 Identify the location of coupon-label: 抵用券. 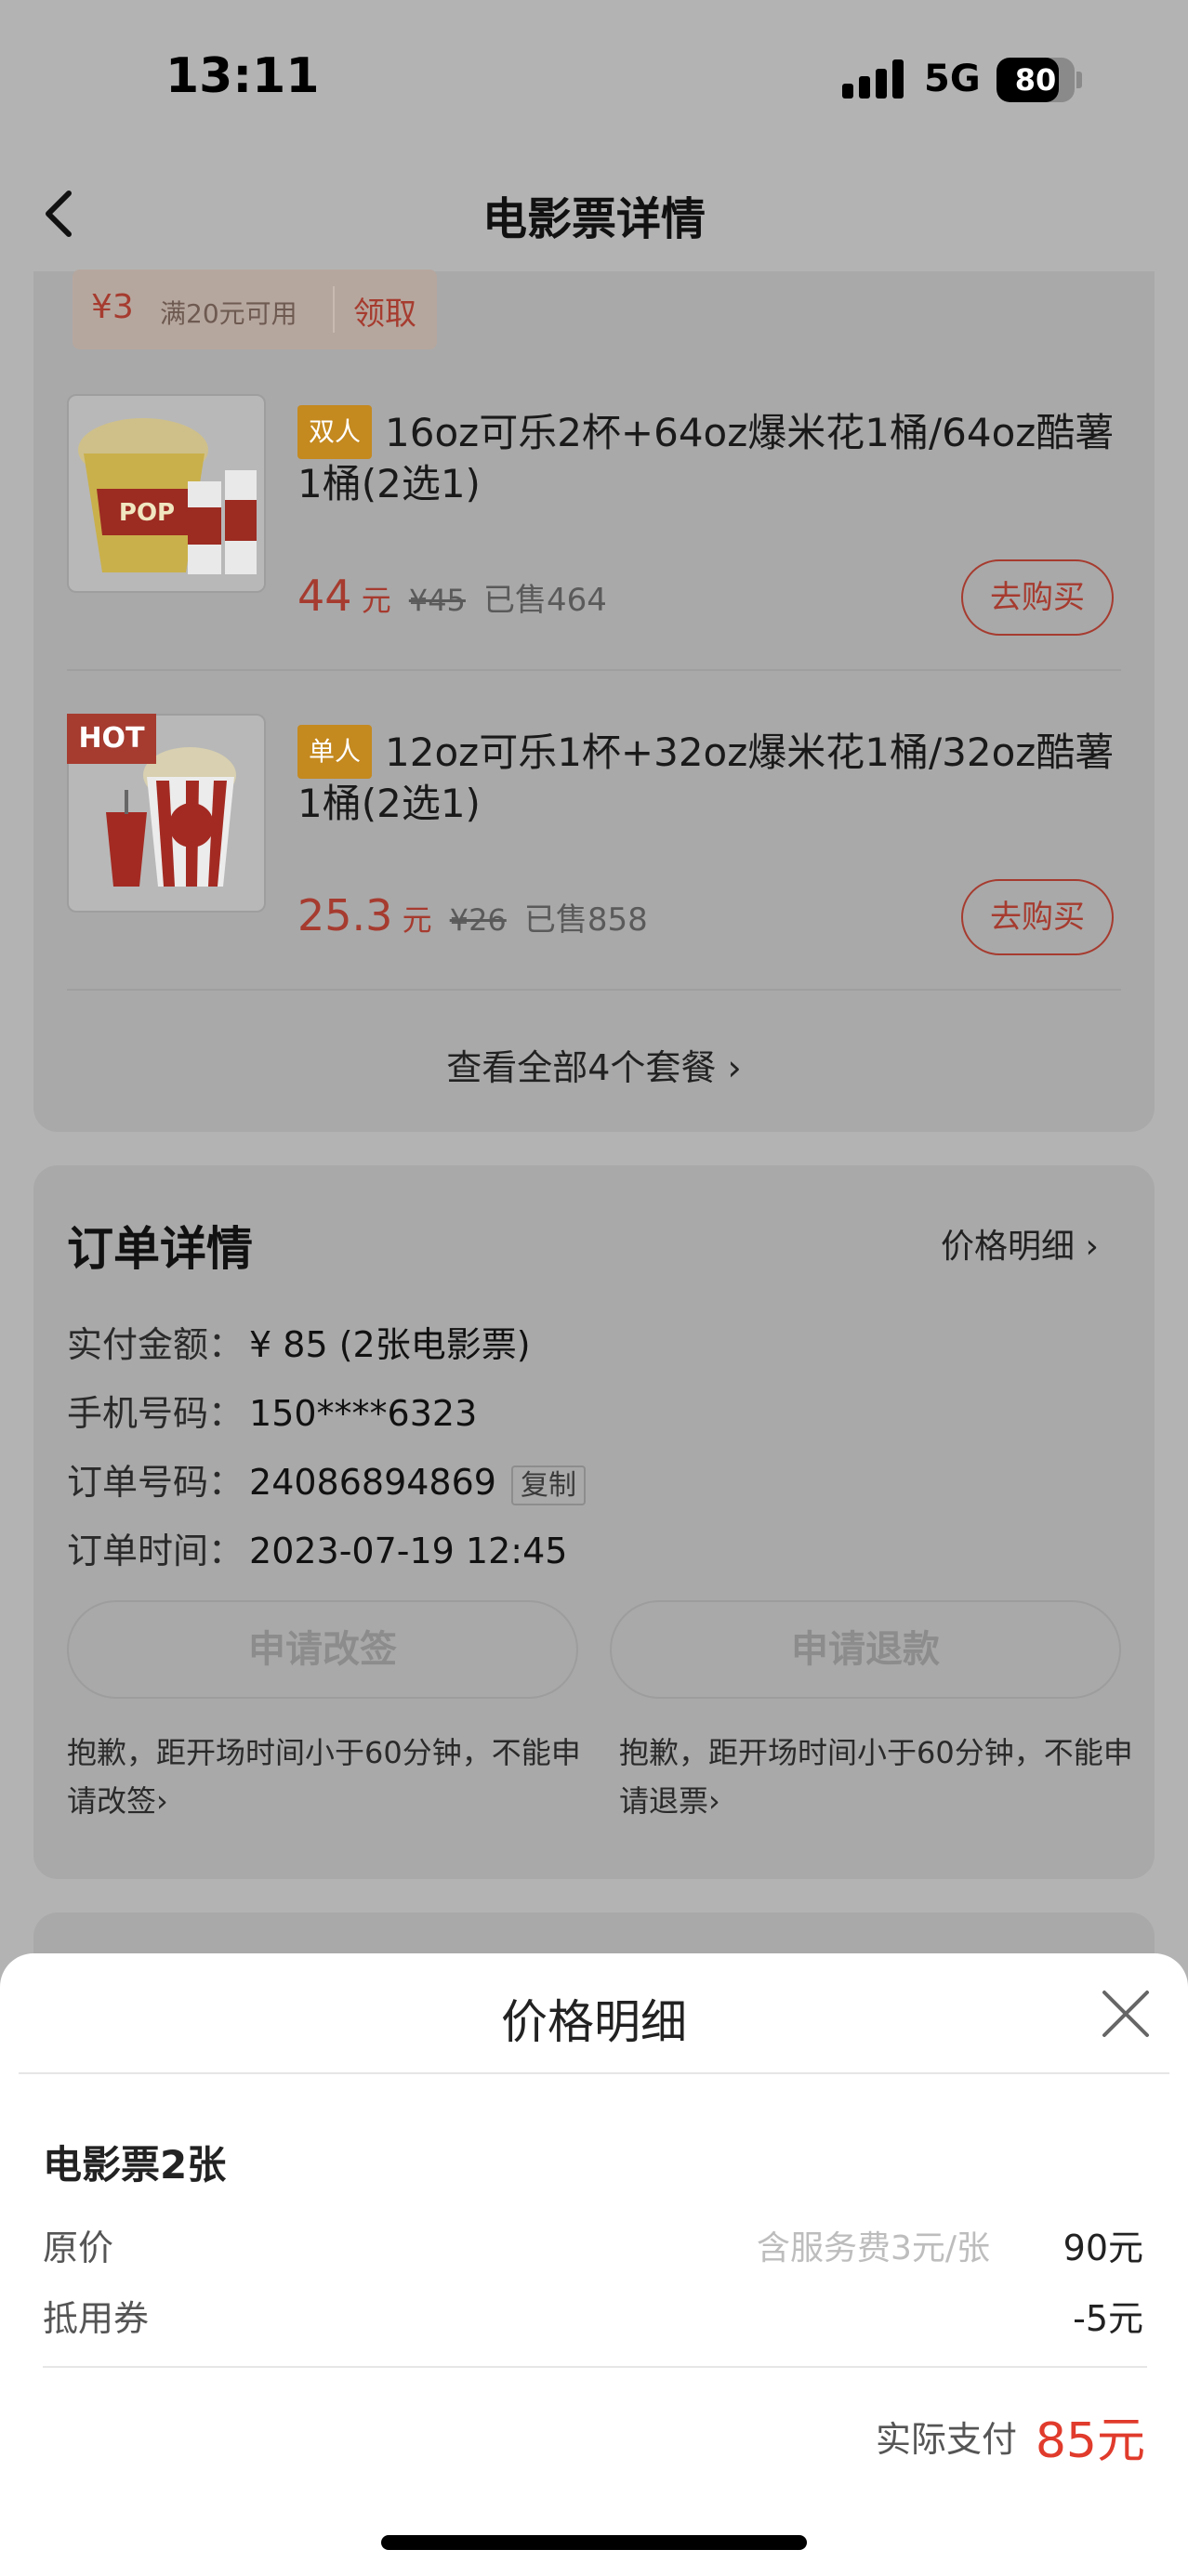
(96, 2318).